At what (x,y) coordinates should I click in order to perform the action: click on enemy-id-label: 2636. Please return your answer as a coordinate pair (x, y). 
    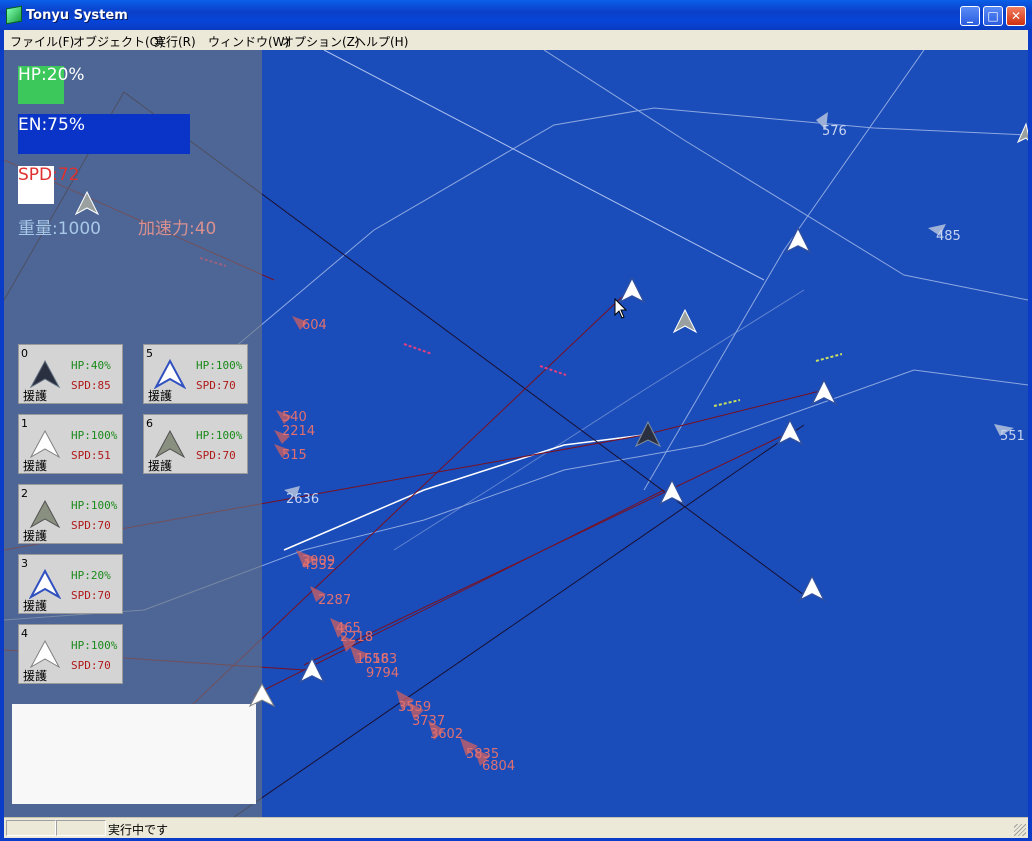
    Looking at the image, I should click on (303, 499).